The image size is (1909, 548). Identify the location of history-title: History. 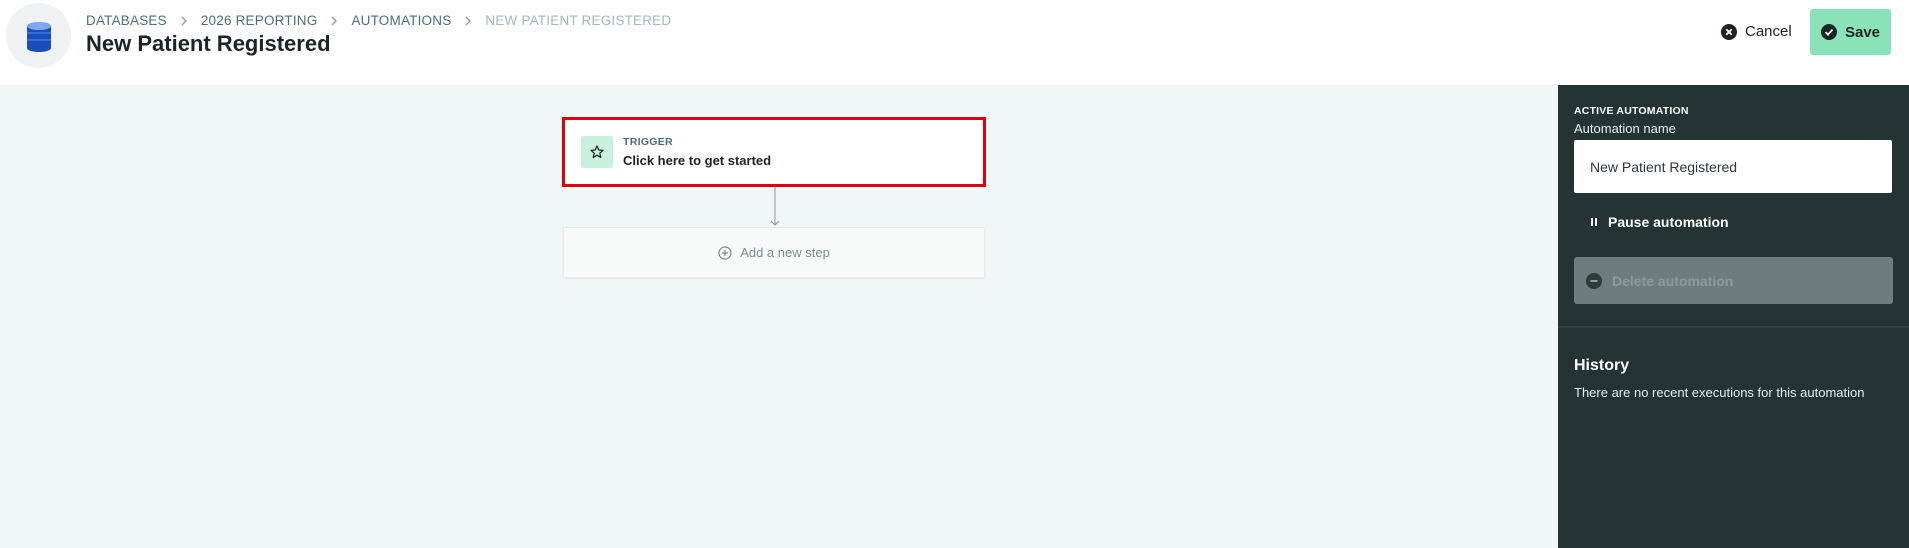
(1602, 365).